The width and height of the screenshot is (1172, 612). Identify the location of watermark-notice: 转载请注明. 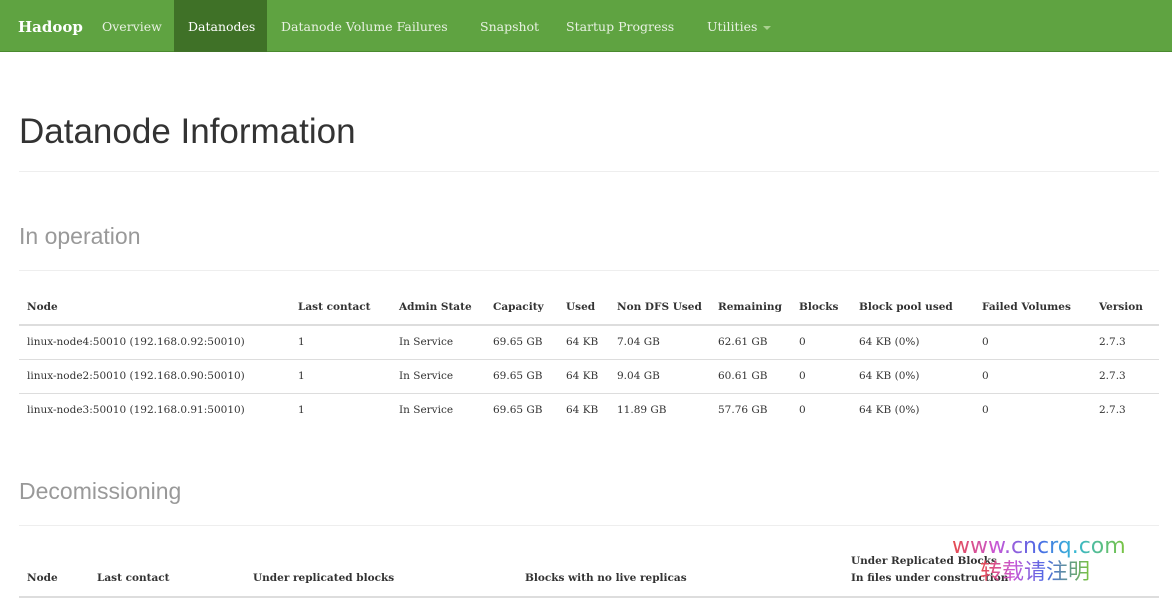
(1035, 572).